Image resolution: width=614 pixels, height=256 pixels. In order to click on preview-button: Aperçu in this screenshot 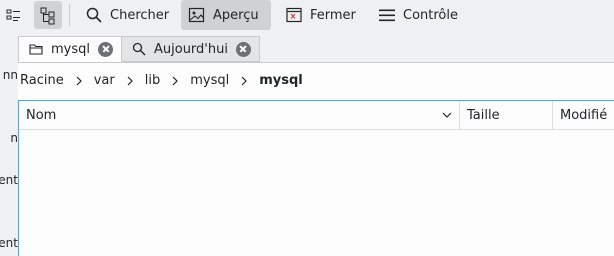, I will do `click(226, 15)`.